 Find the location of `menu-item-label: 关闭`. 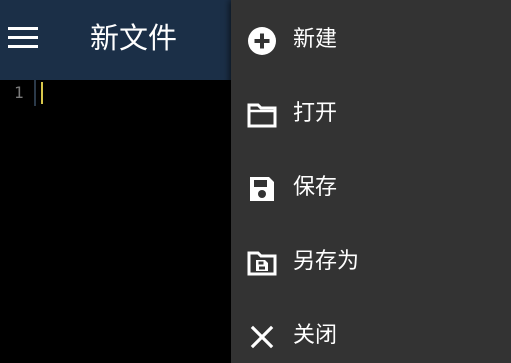

menu-item-label: 关闭 is located at coordinates (315, 335).